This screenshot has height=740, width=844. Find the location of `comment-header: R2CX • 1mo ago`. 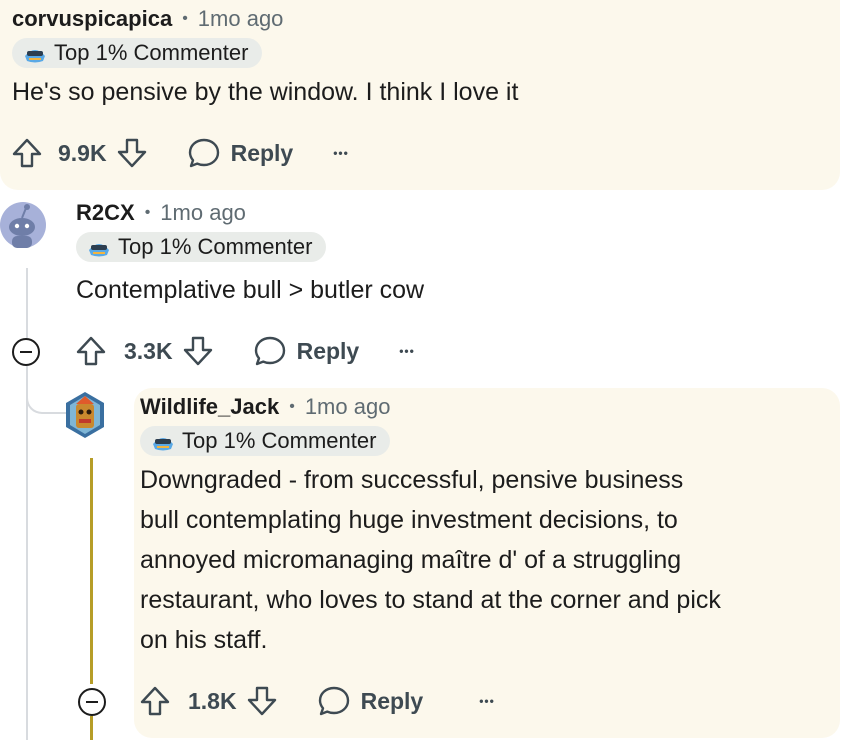

comment-header: R2CX • 1mo ago is located at coordinates (161, 213).